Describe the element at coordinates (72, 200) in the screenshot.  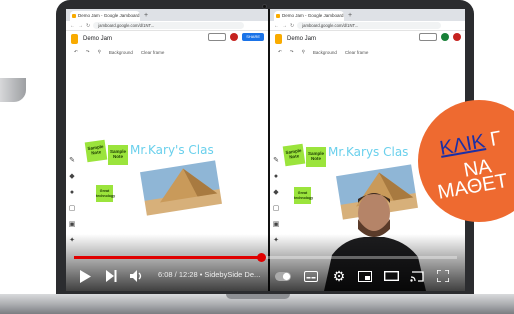
I see `tool-rail: ✎ ◆ ● ▢ ▣ ✦` at that location.